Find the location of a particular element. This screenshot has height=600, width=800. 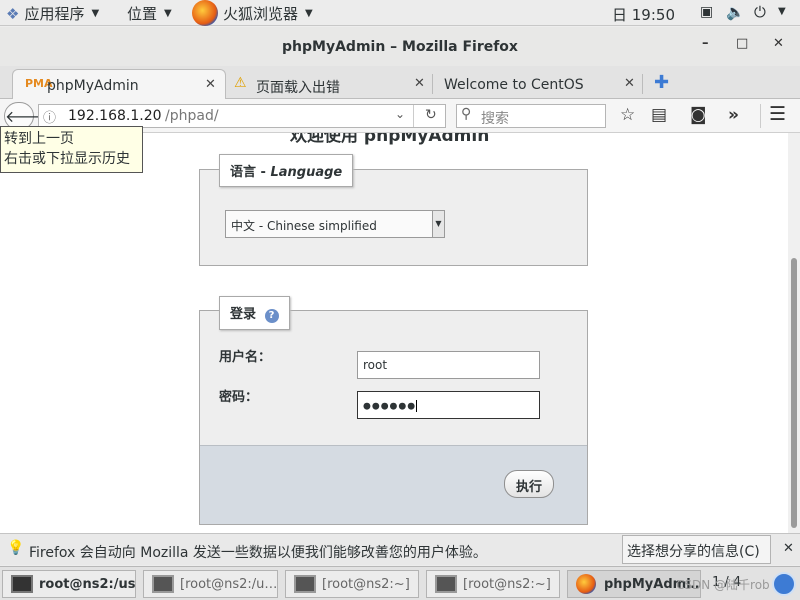

search-icon: ⚲ is located at coordinates (466, 114).